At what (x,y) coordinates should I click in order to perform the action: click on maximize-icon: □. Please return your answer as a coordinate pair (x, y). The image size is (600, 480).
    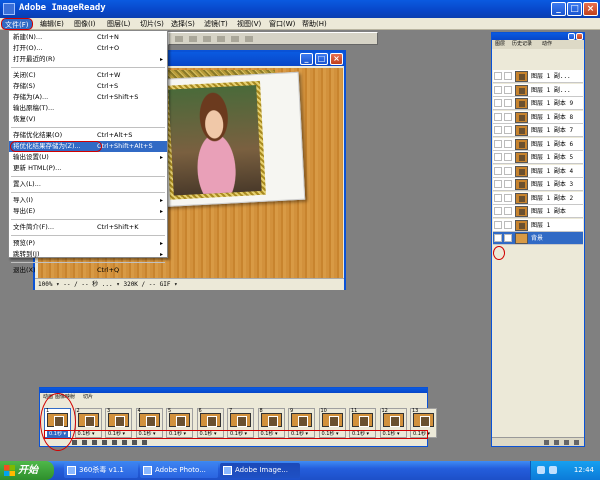
    Looking at the image, I should click on (574, 9).